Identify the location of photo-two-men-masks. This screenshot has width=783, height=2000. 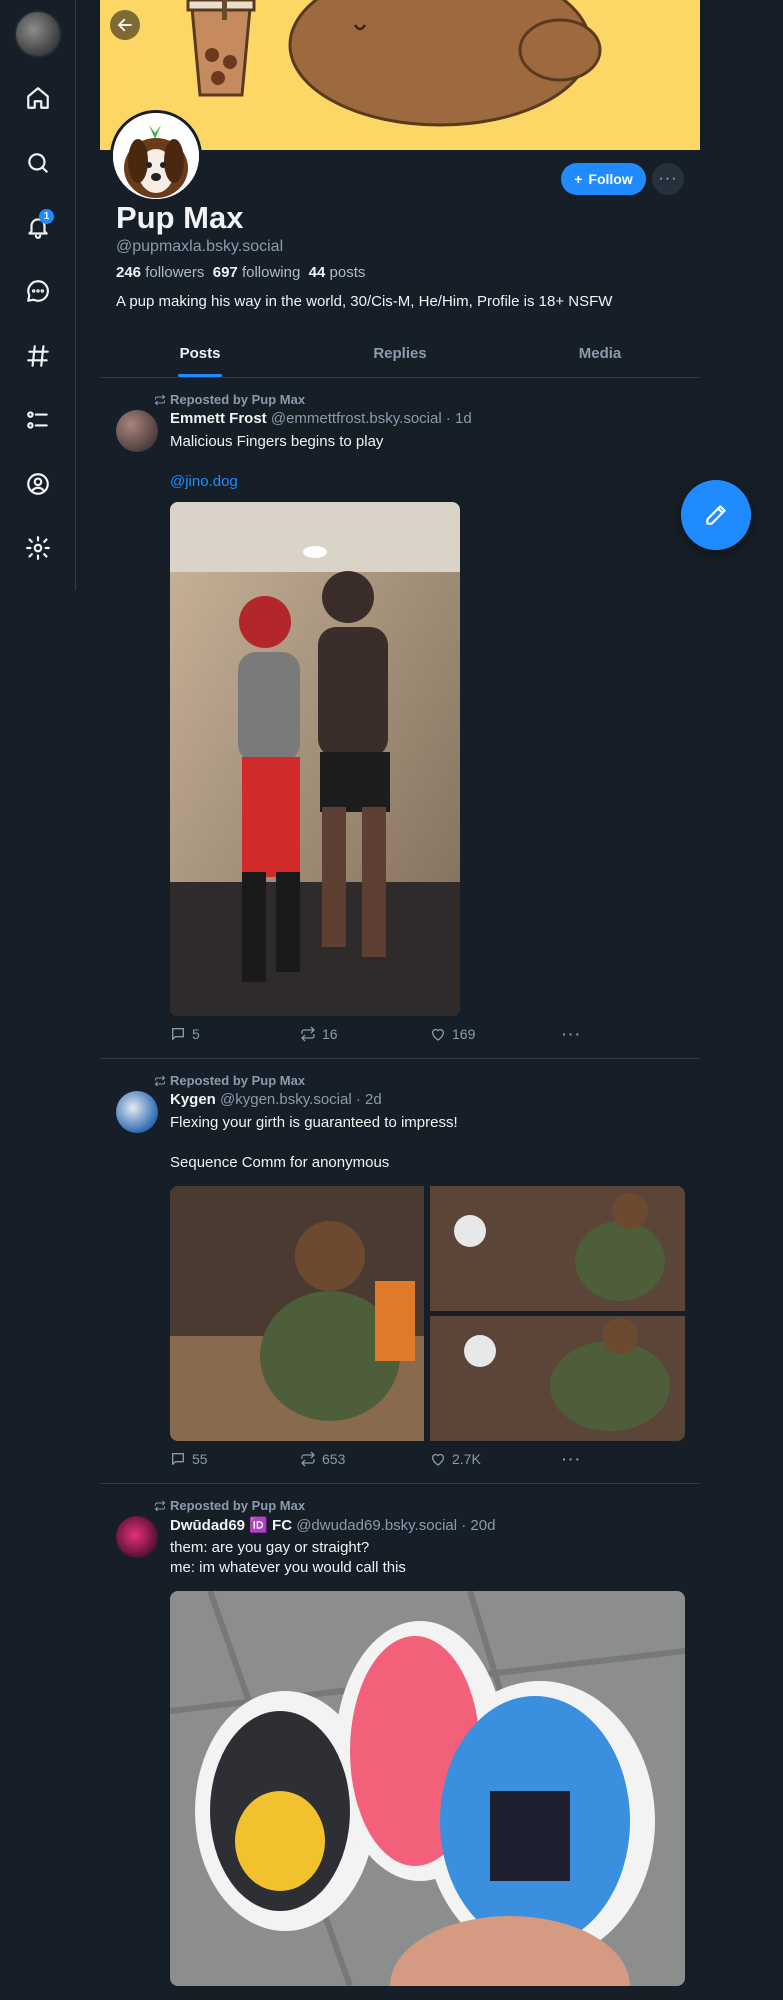
(315, 759).